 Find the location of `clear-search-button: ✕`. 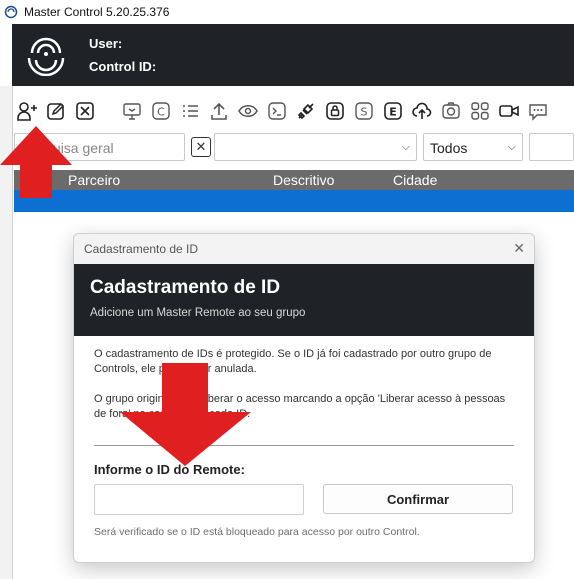

clear-search-button: ✕ is located at coordinates (201, 147).